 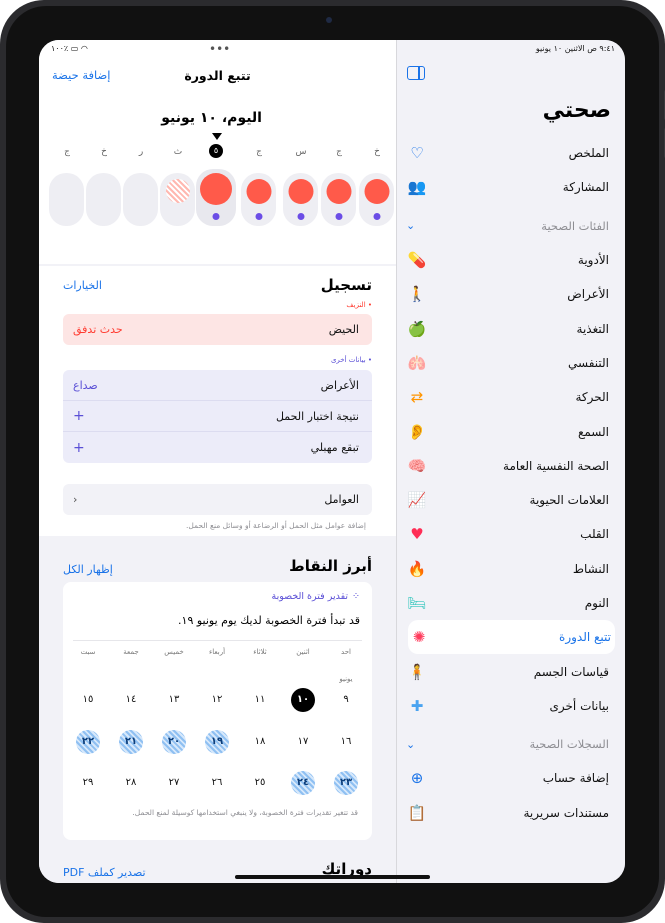 I want to click on log-title: تسجيل, so click(x=346, y=285).